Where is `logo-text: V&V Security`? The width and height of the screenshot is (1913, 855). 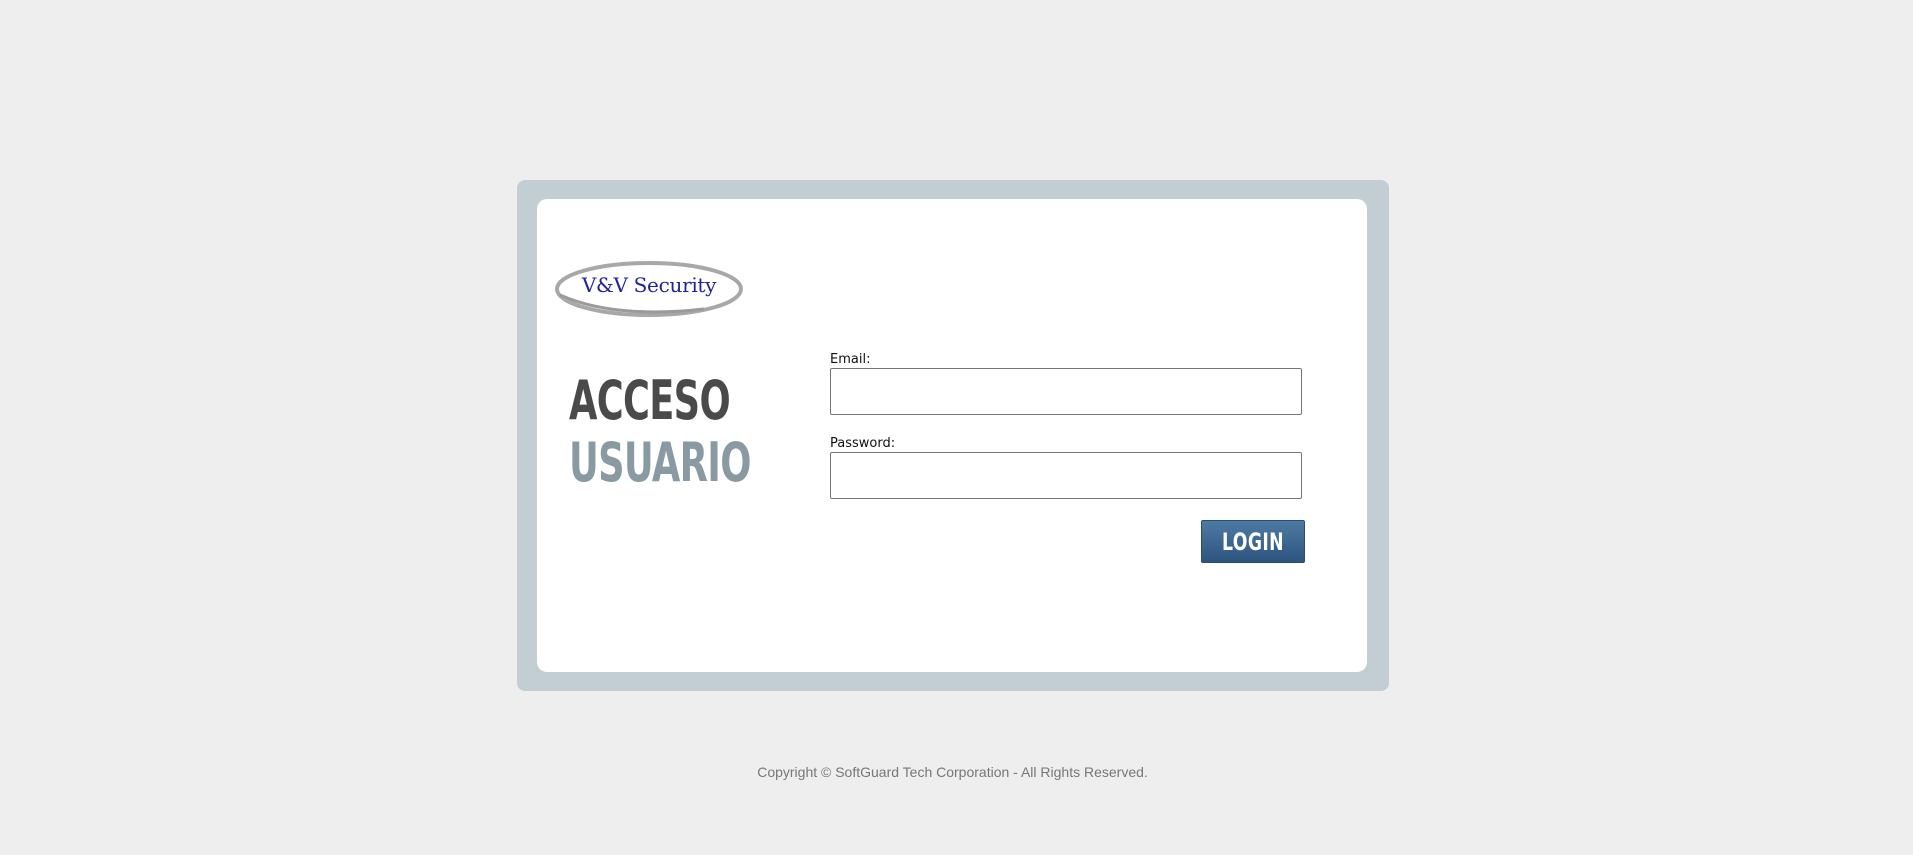
logo-text: V&V Security is located at coordinates (649, 285).